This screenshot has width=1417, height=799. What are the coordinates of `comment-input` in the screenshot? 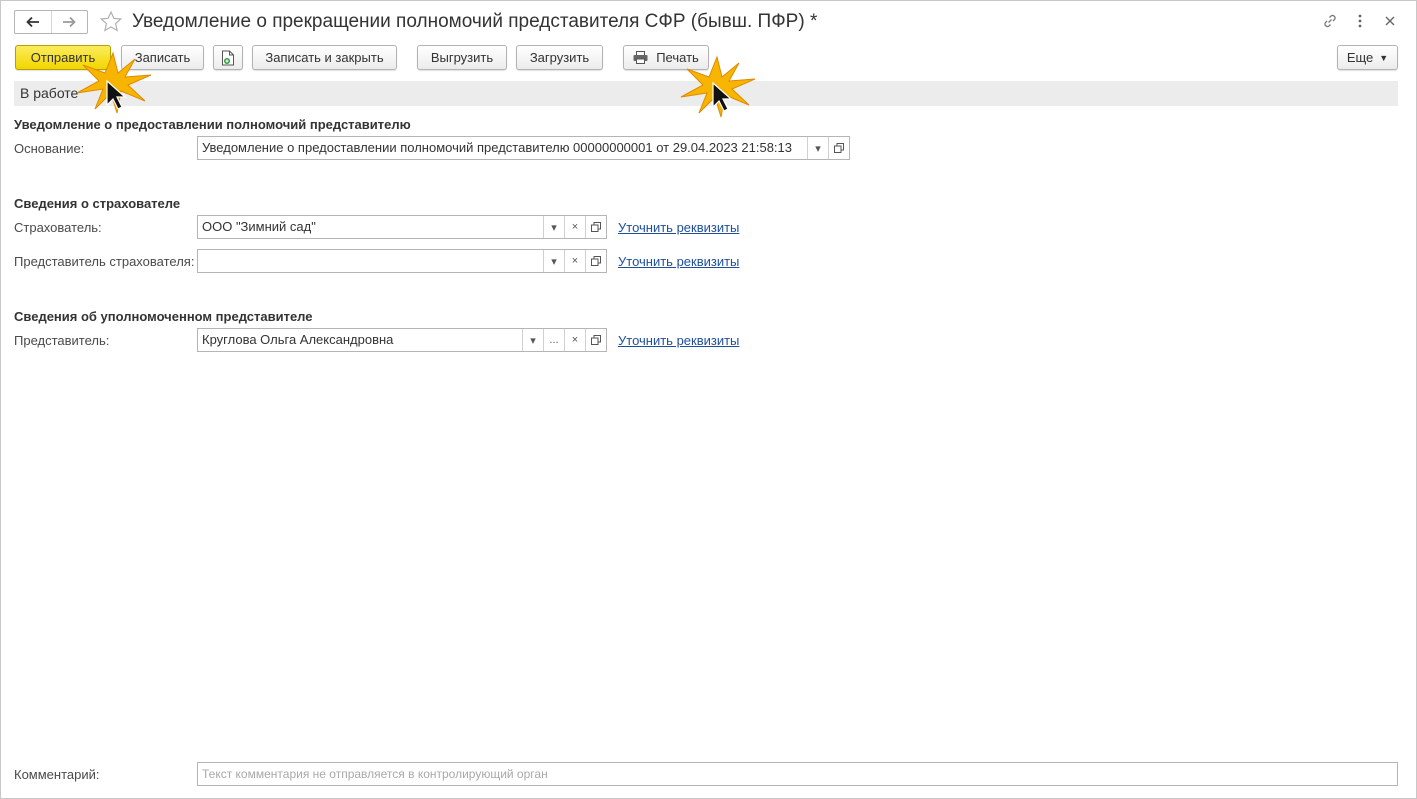 It's located at (797, 774).